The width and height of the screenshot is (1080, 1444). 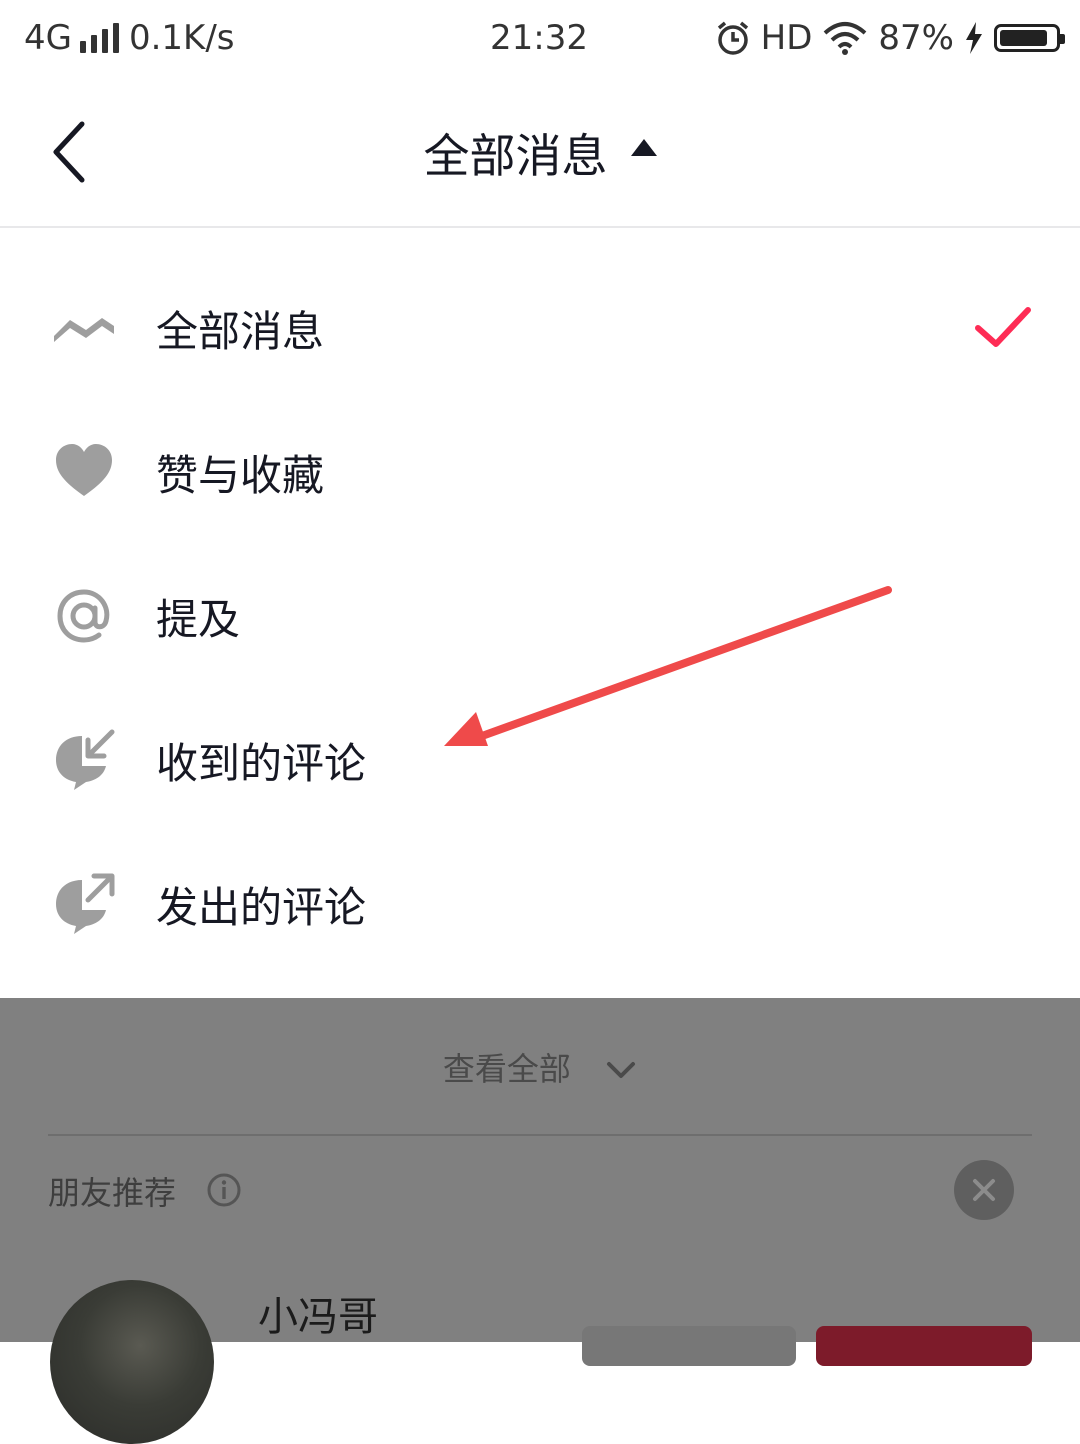 What do you see at coordinates (786, 38) in the screenshot?
I see `hd-label: HD` at bounding box center [786, 38].